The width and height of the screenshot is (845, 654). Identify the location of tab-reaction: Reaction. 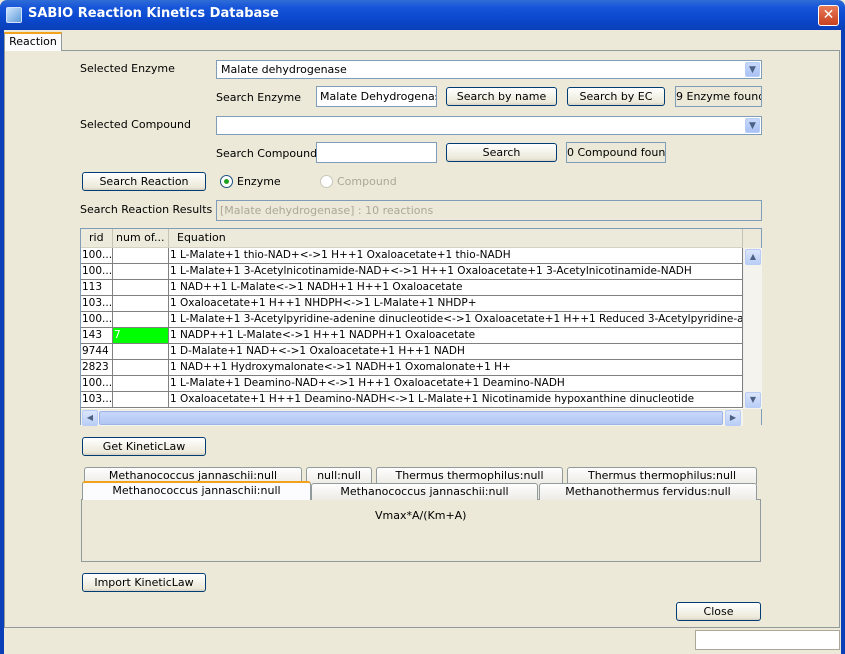
(33, 41).